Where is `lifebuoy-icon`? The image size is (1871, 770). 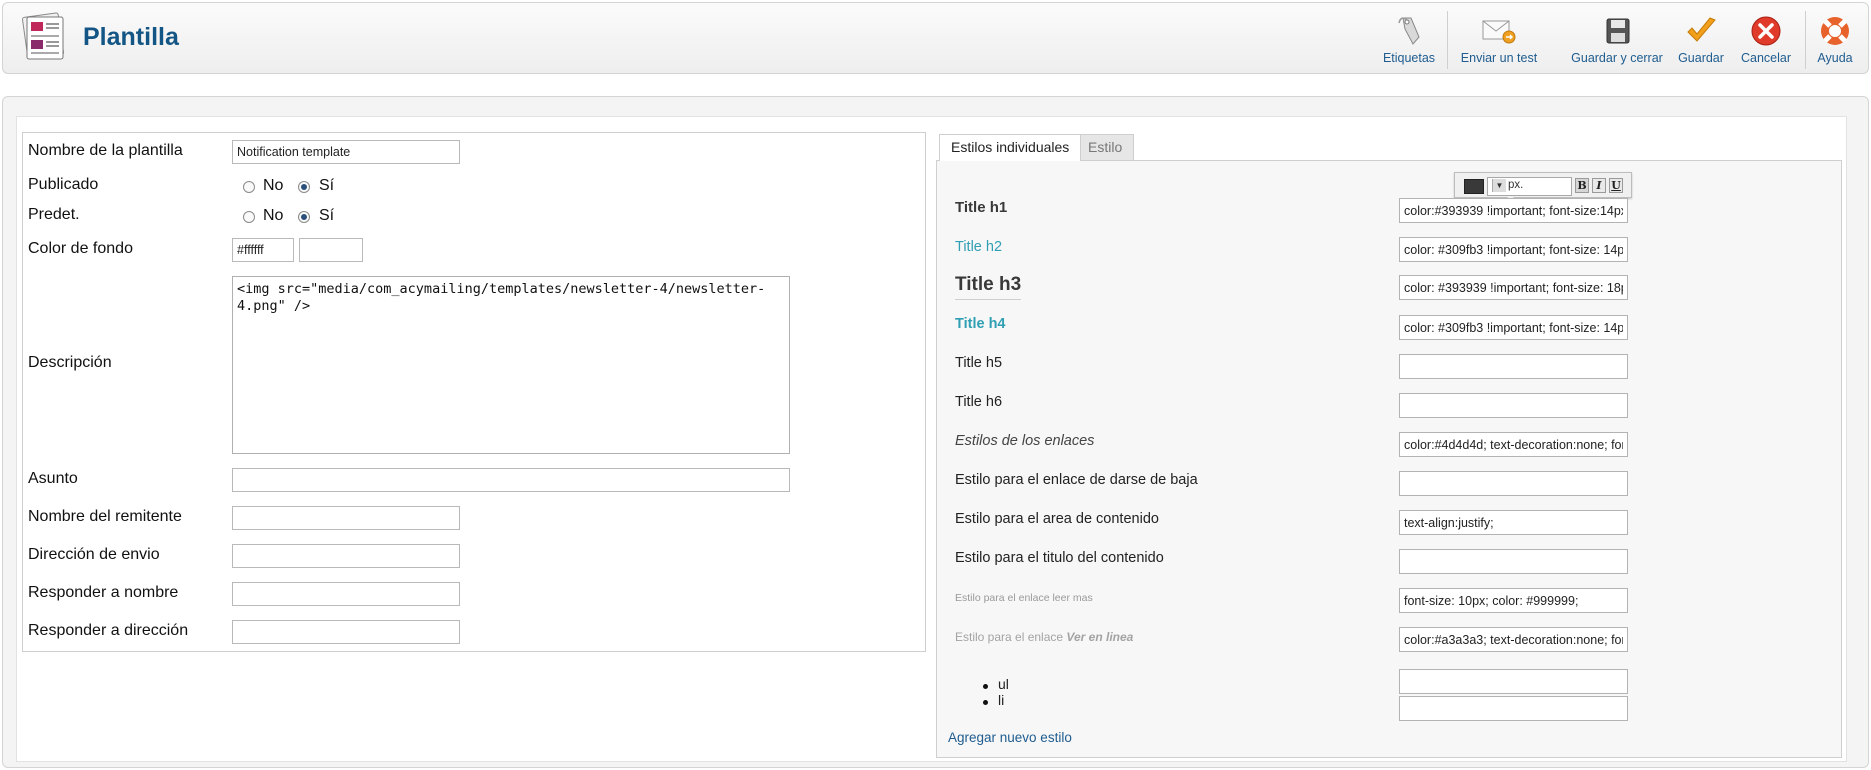
lifebuoy-icon is located at coordinates (1835, 31).